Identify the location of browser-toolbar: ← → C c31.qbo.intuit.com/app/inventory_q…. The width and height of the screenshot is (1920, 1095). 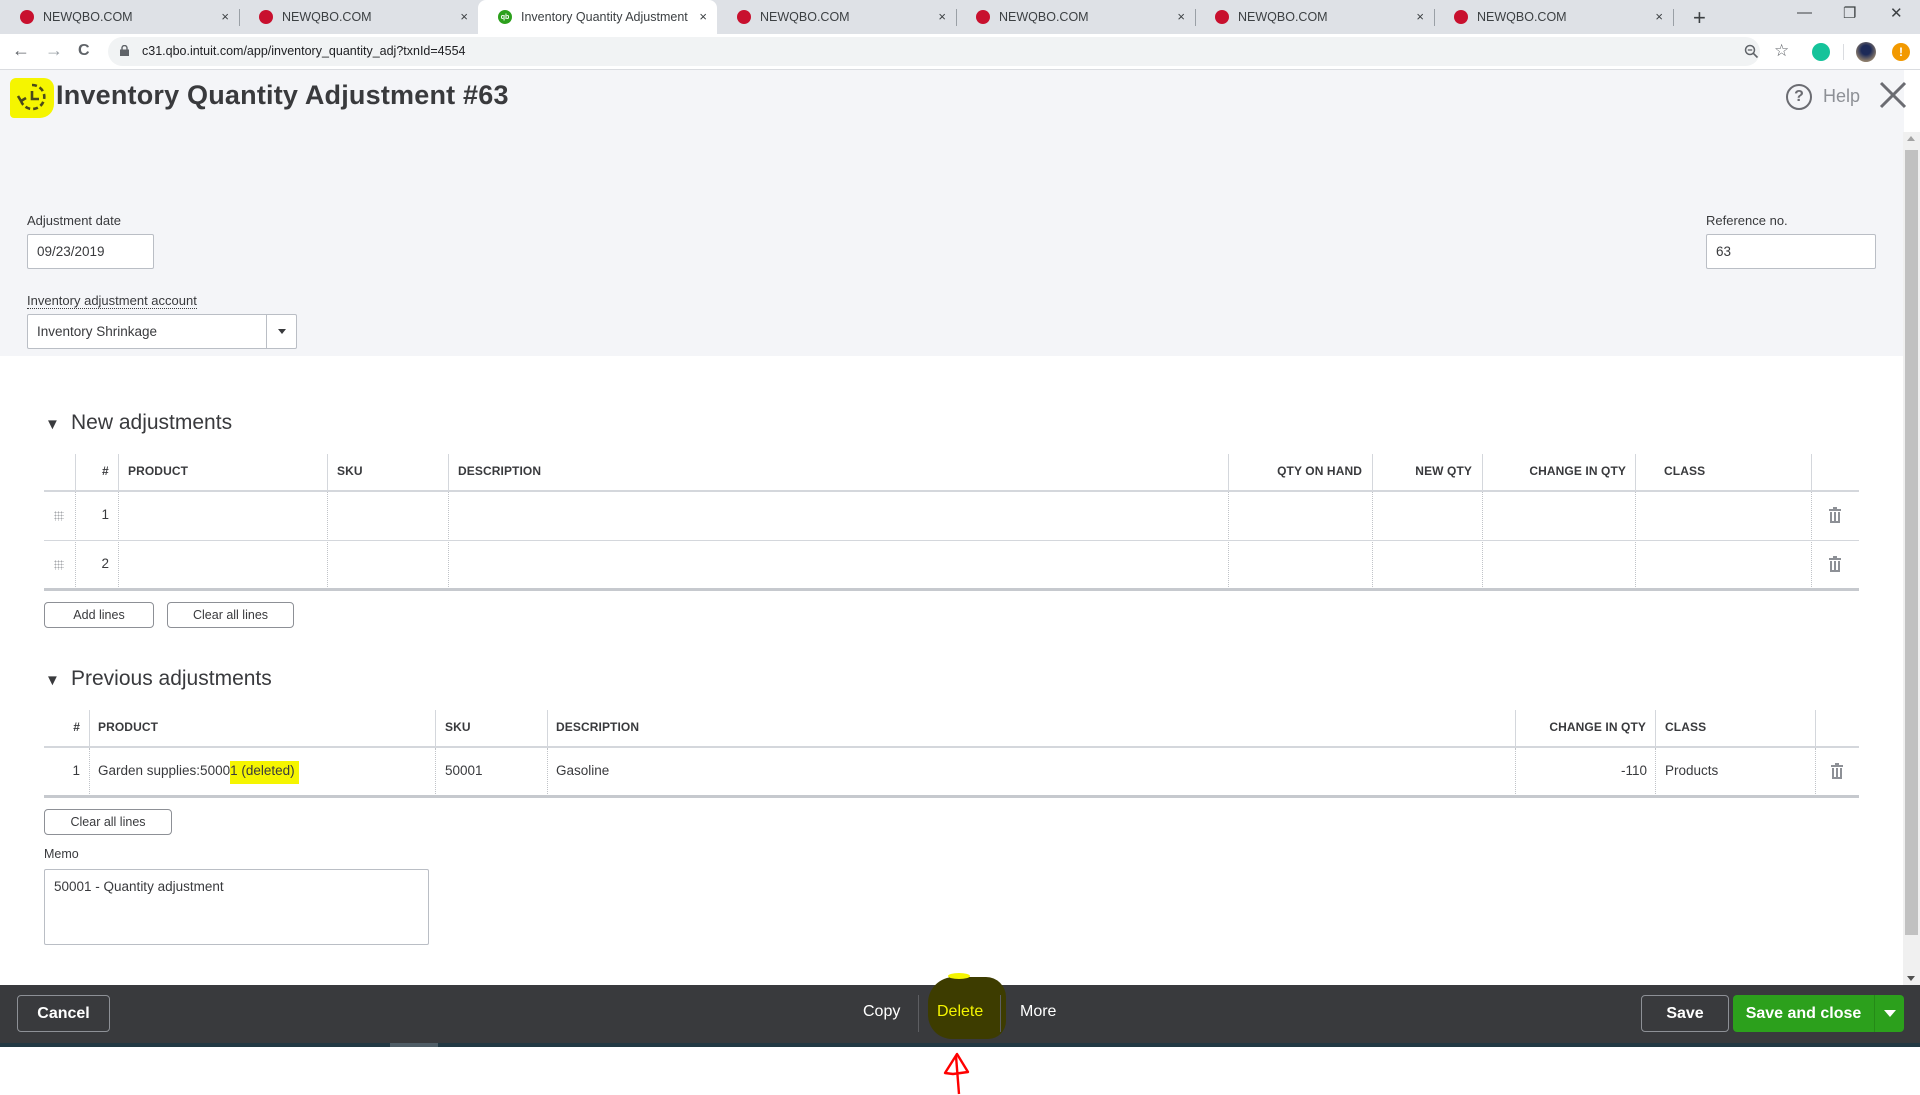
(960, 52).